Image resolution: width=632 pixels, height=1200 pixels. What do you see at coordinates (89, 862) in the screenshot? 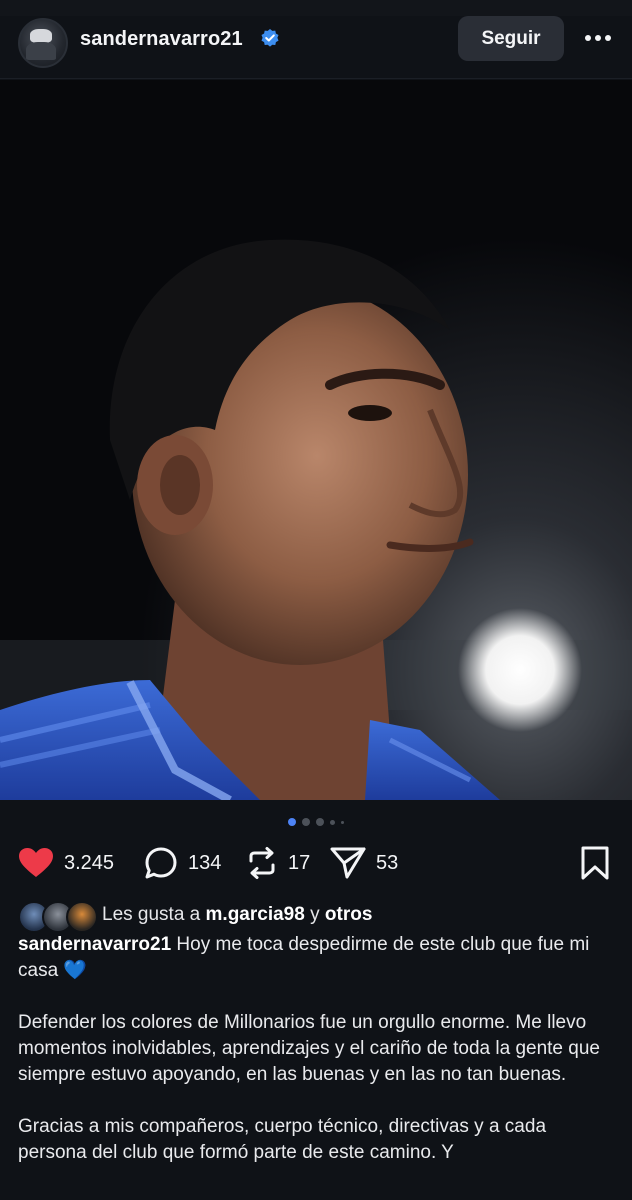
I see `like-count: 3.245` at bounding box center [89, 862].